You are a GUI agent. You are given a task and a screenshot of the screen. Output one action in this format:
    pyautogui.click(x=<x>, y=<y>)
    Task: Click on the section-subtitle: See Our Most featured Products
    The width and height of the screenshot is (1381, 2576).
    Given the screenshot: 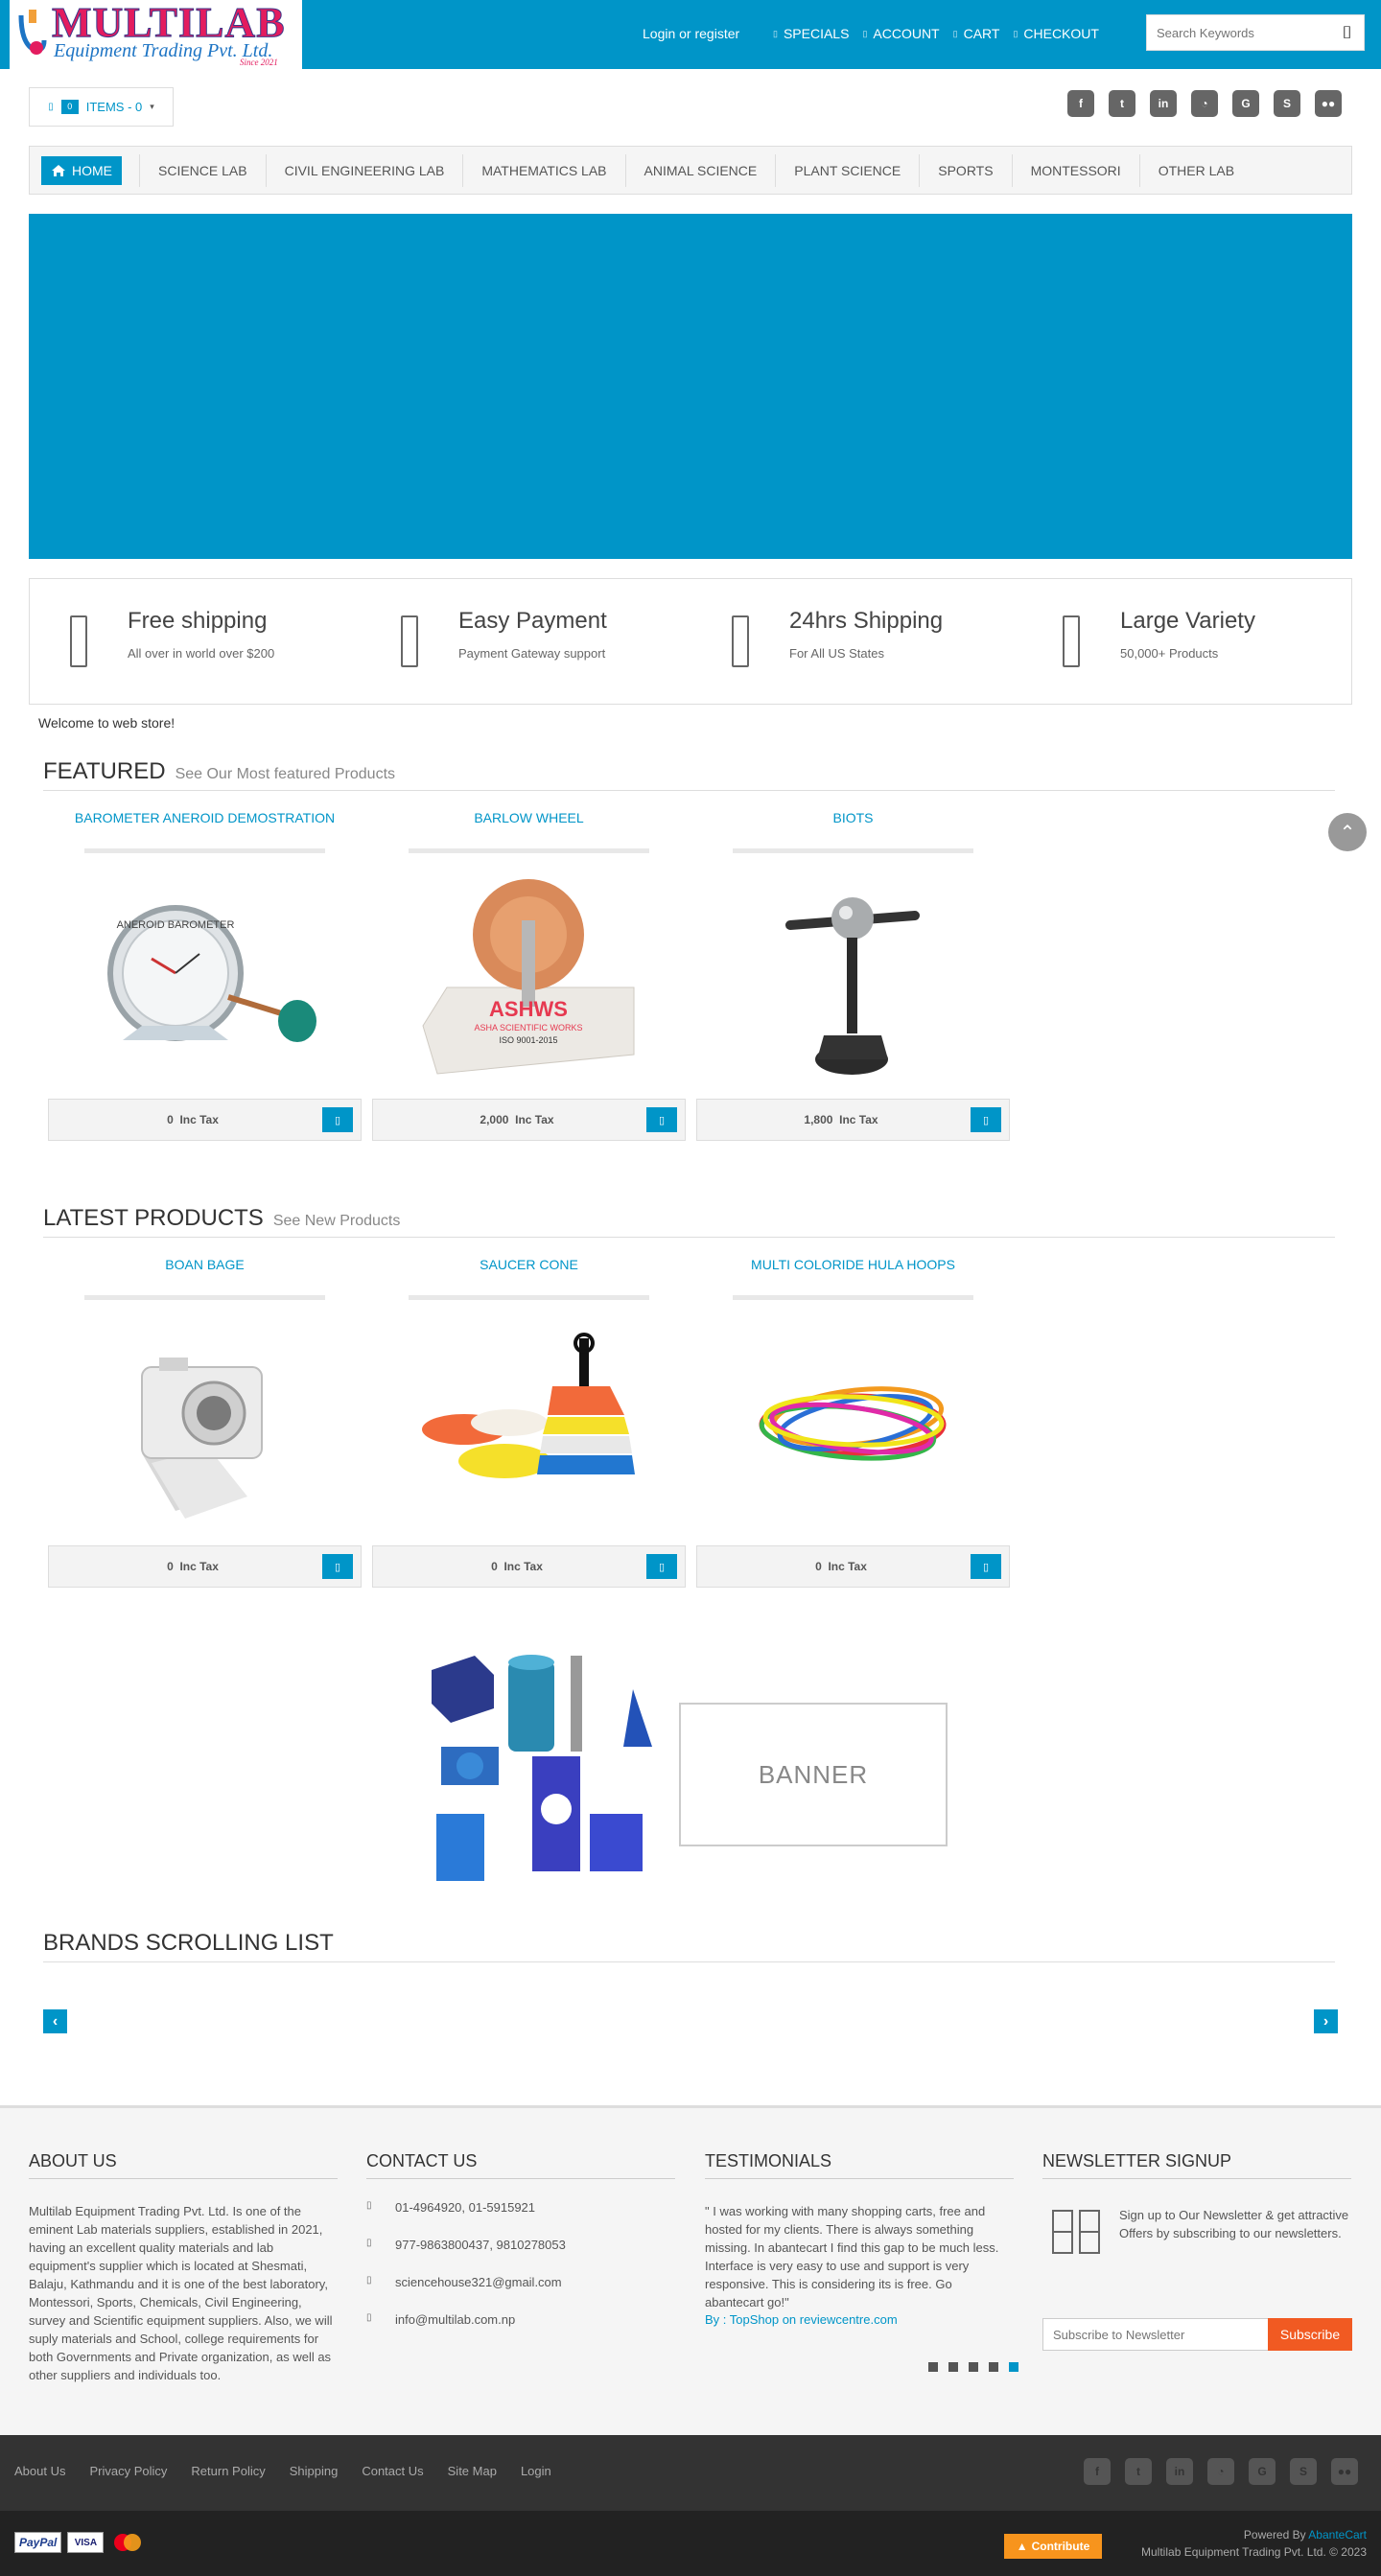 What is the action you would take?
    pyautogui.click(x=286, y=774)
    